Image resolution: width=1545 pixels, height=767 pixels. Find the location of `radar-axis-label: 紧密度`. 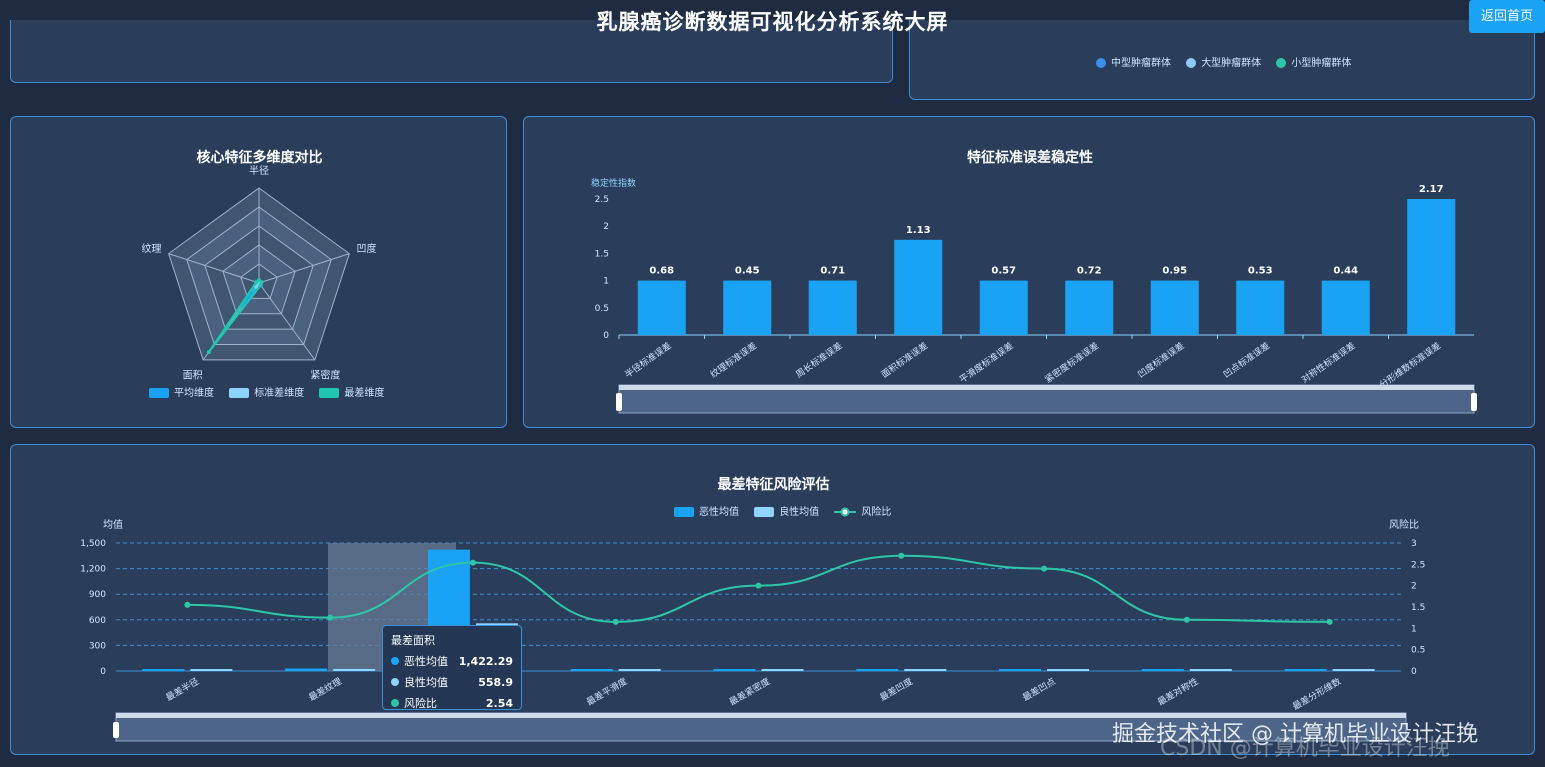

radar-axis-label: 紧密度 is located at coordinates (325, 374).